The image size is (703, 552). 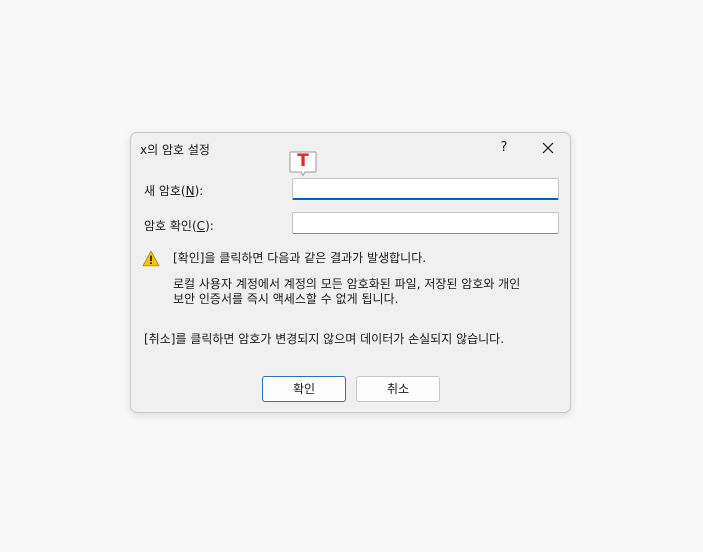 I want to click on ime-indicator-badge: T, so click(x=303, y=164).